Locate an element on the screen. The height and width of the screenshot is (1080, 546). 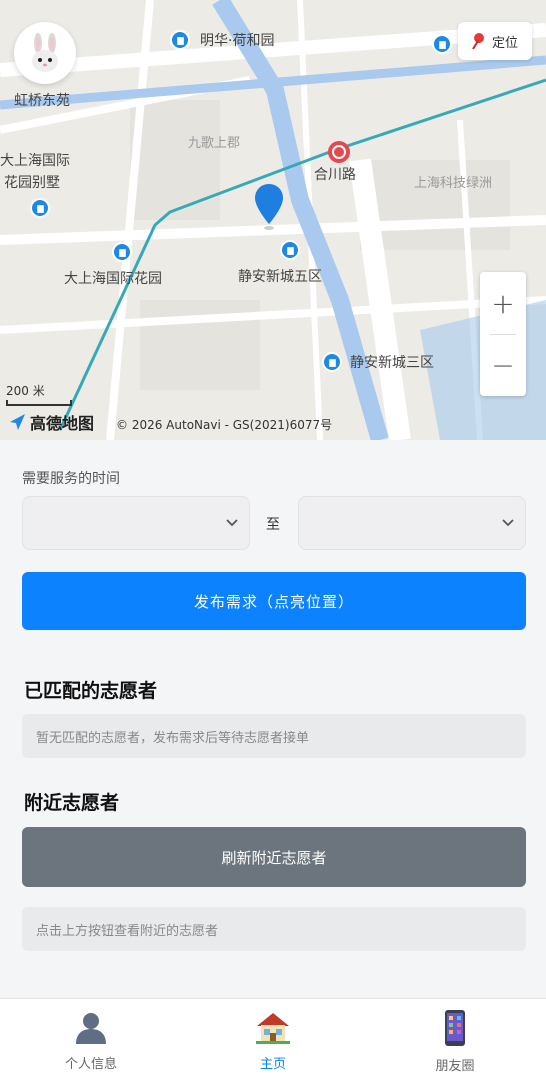
navigation-arrow-icon is located at coordinates (17, 422).